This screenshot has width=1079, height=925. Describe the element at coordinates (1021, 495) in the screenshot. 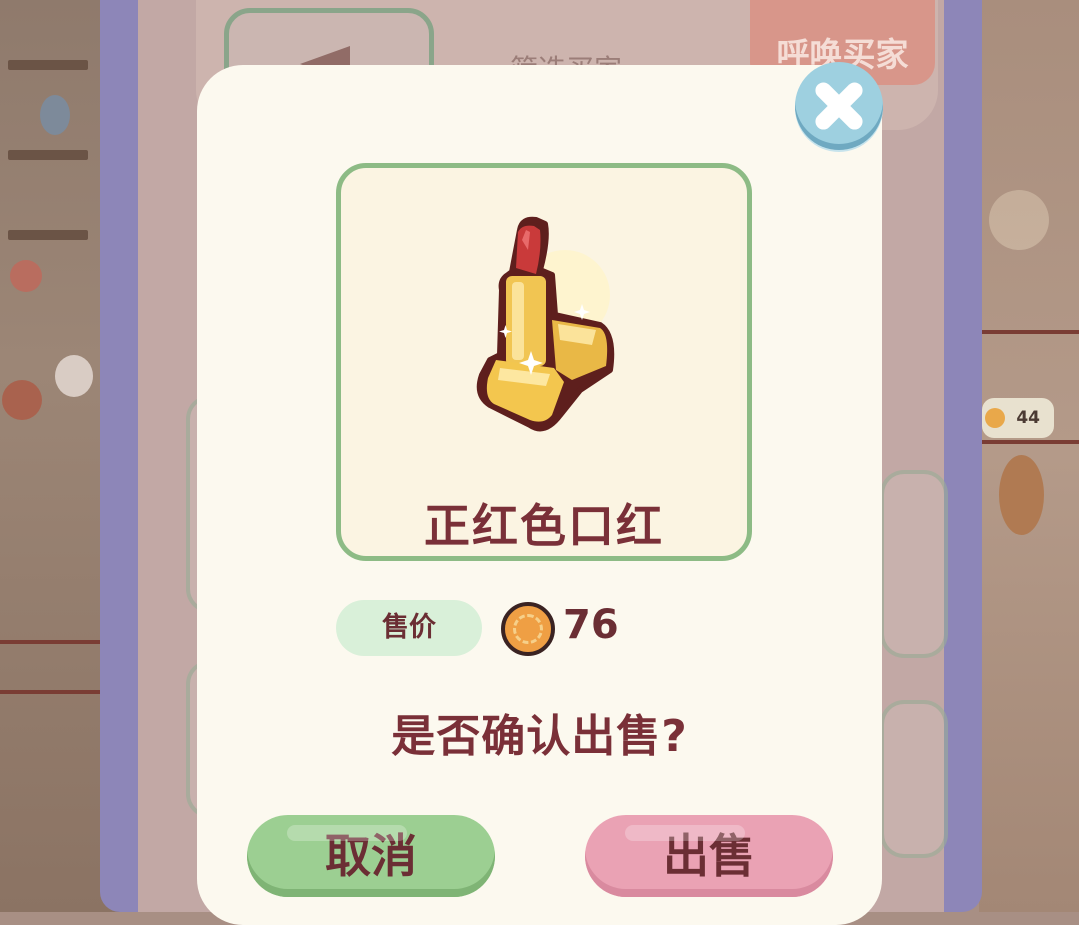

I see `gingerbread-character` at that location.